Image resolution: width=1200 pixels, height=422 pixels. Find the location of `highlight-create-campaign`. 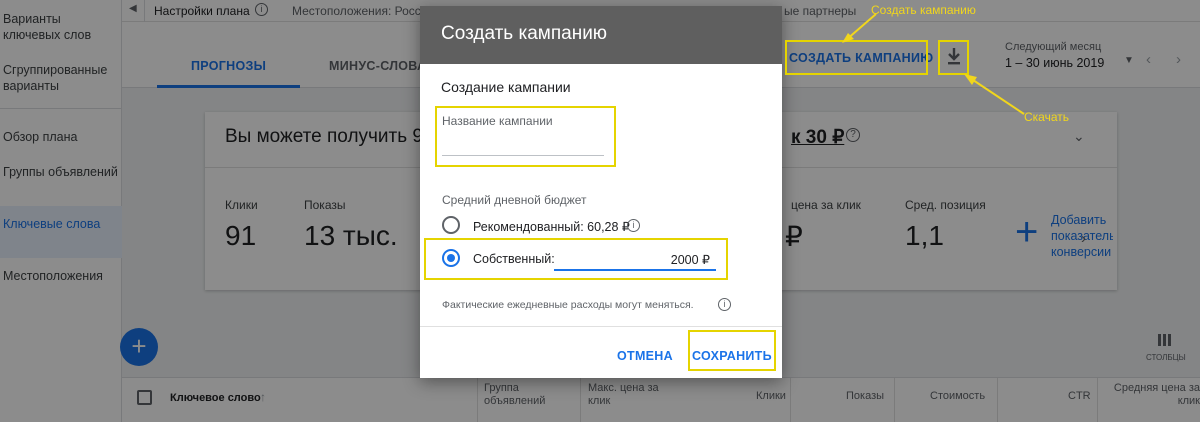

highlight-create-campaign is located at coordinates (856, 57).